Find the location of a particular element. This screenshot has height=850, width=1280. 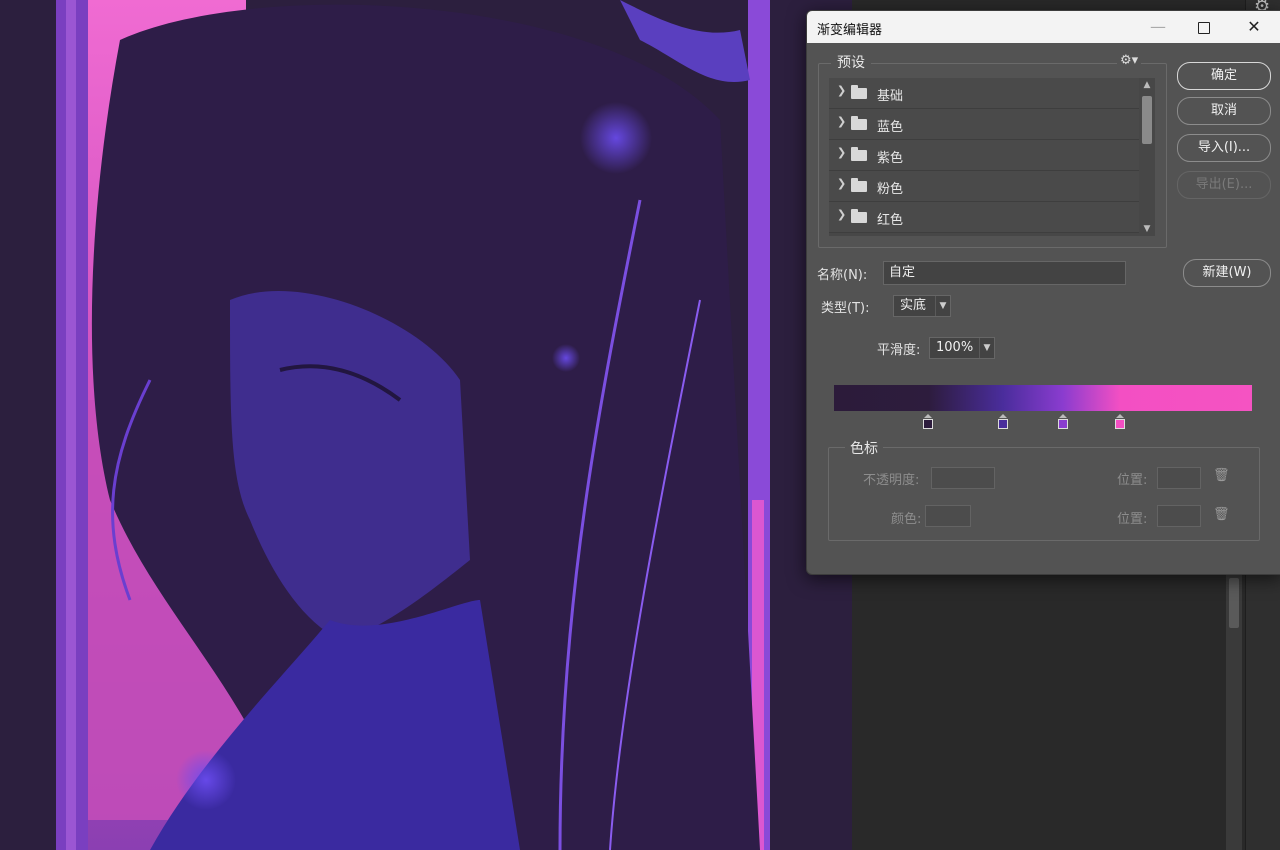

color-swatch is located at coordinates (948, 516).